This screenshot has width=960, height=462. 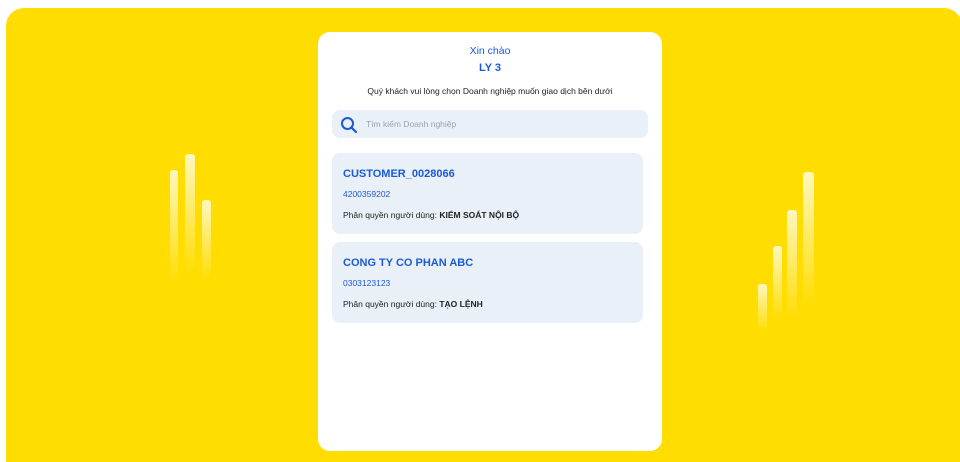 What do you see at coordinates (479, 215) in the screenshot?
I see `role-value: KIỂM SOÁT NỘI BỘ` at bounding box center [479, 215].